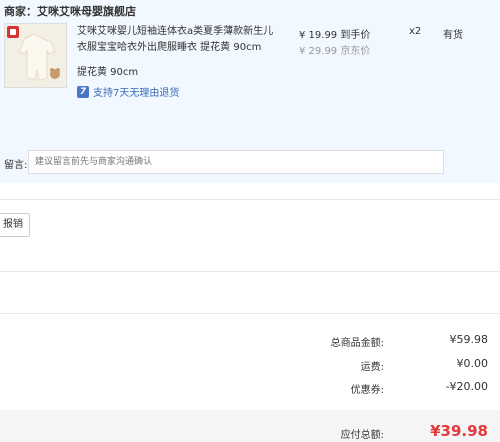  Describe the element at coordinates (335, 35) in the screenshot. I see `price-now: ¥ 19.99 到手价` at that location.